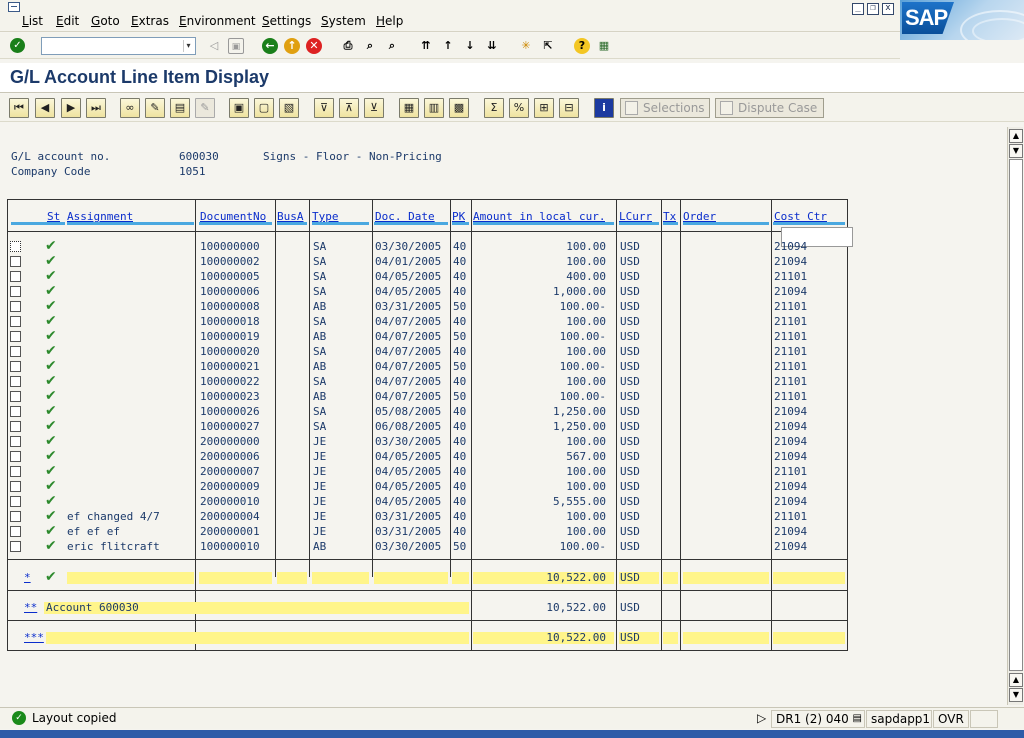 Image resolution: width=1024 pixels, height=738 pixels. I want to click on table-row: ✔ 100000002 SA 04/01/2005 40 100.00 USD 21094, so click(427, 261).